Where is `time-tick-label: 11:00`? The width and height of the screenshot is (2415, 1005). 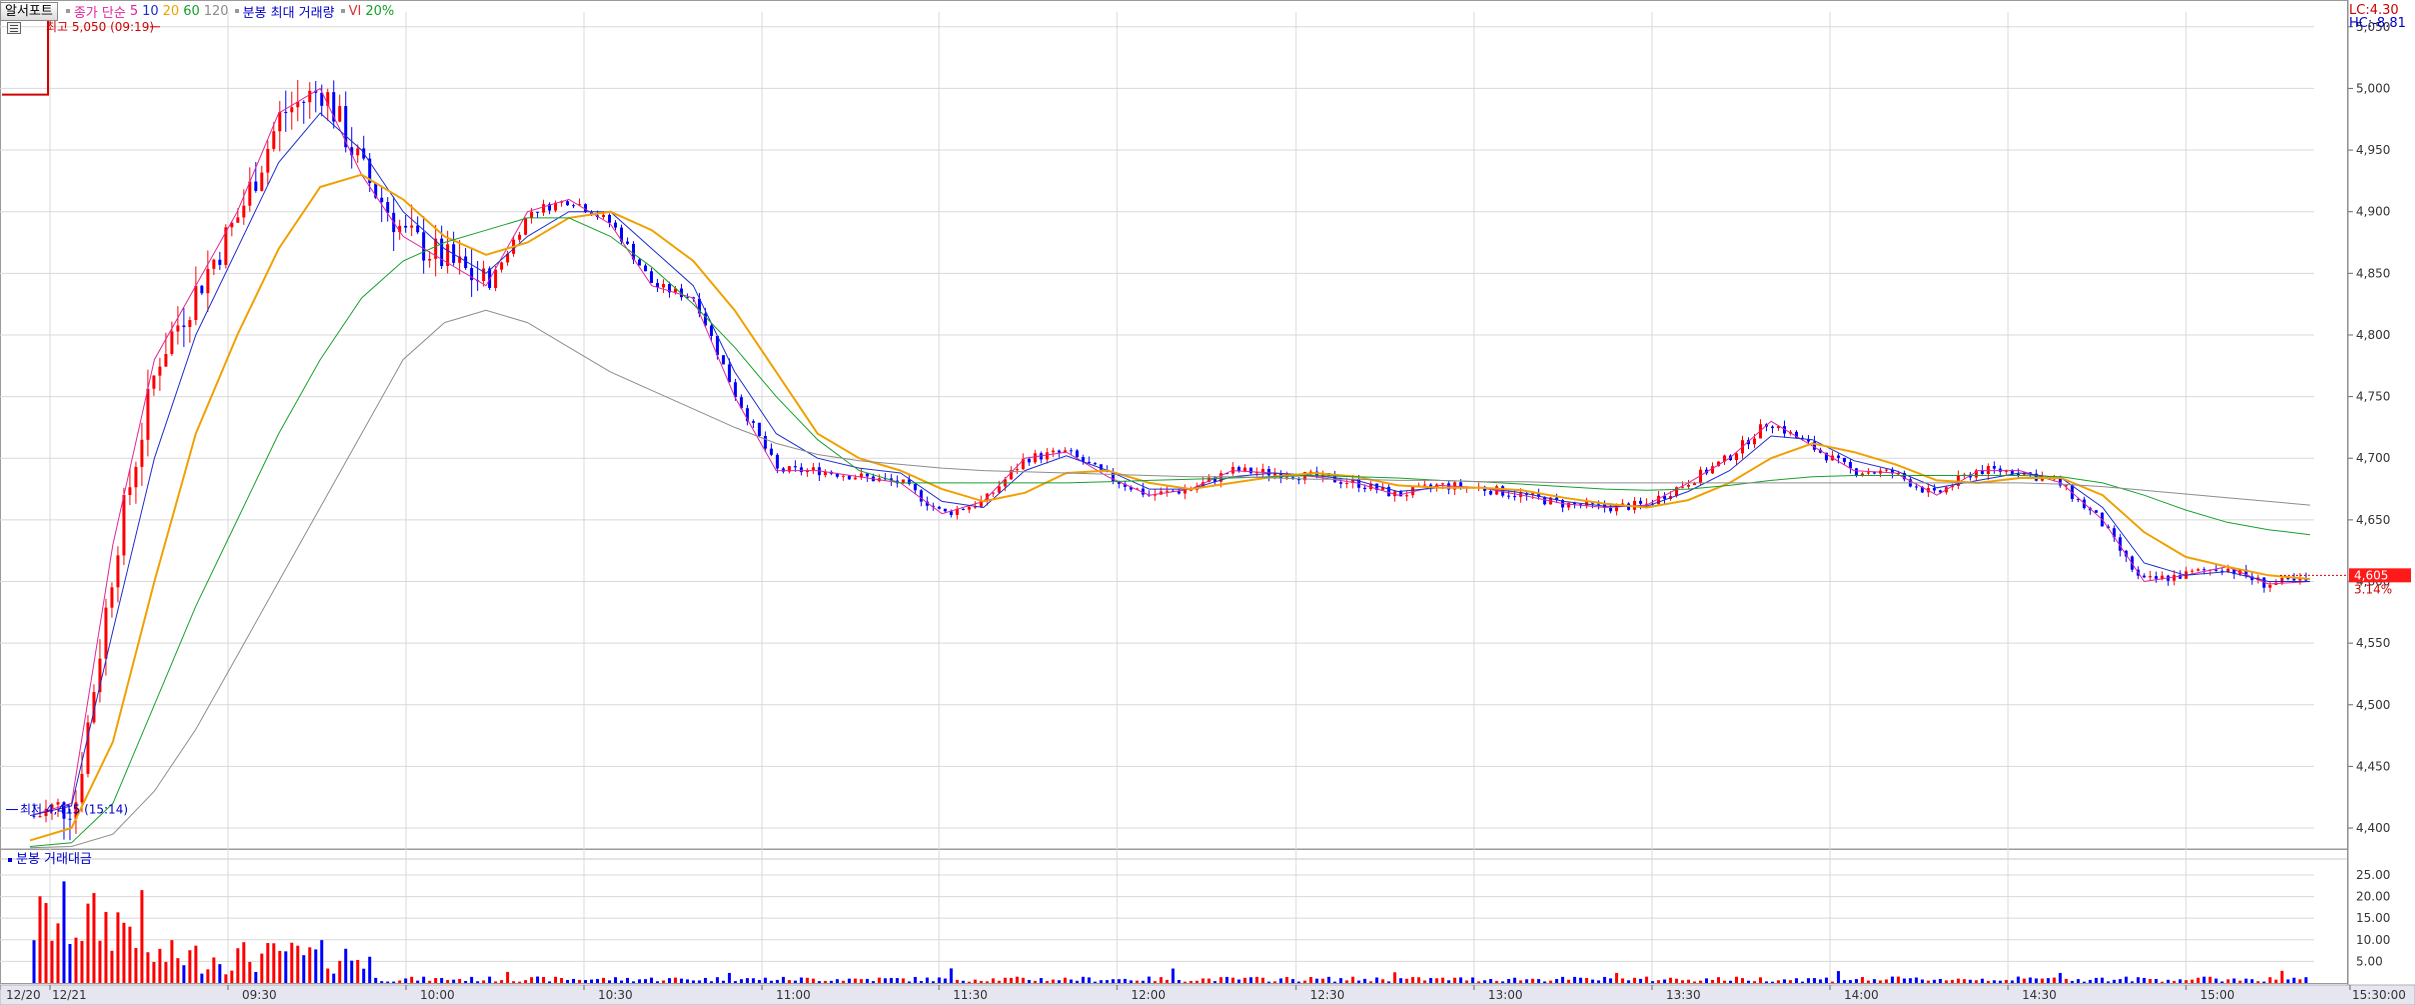 time-tick-label: 11:00 is located at coordinates (793, 995).